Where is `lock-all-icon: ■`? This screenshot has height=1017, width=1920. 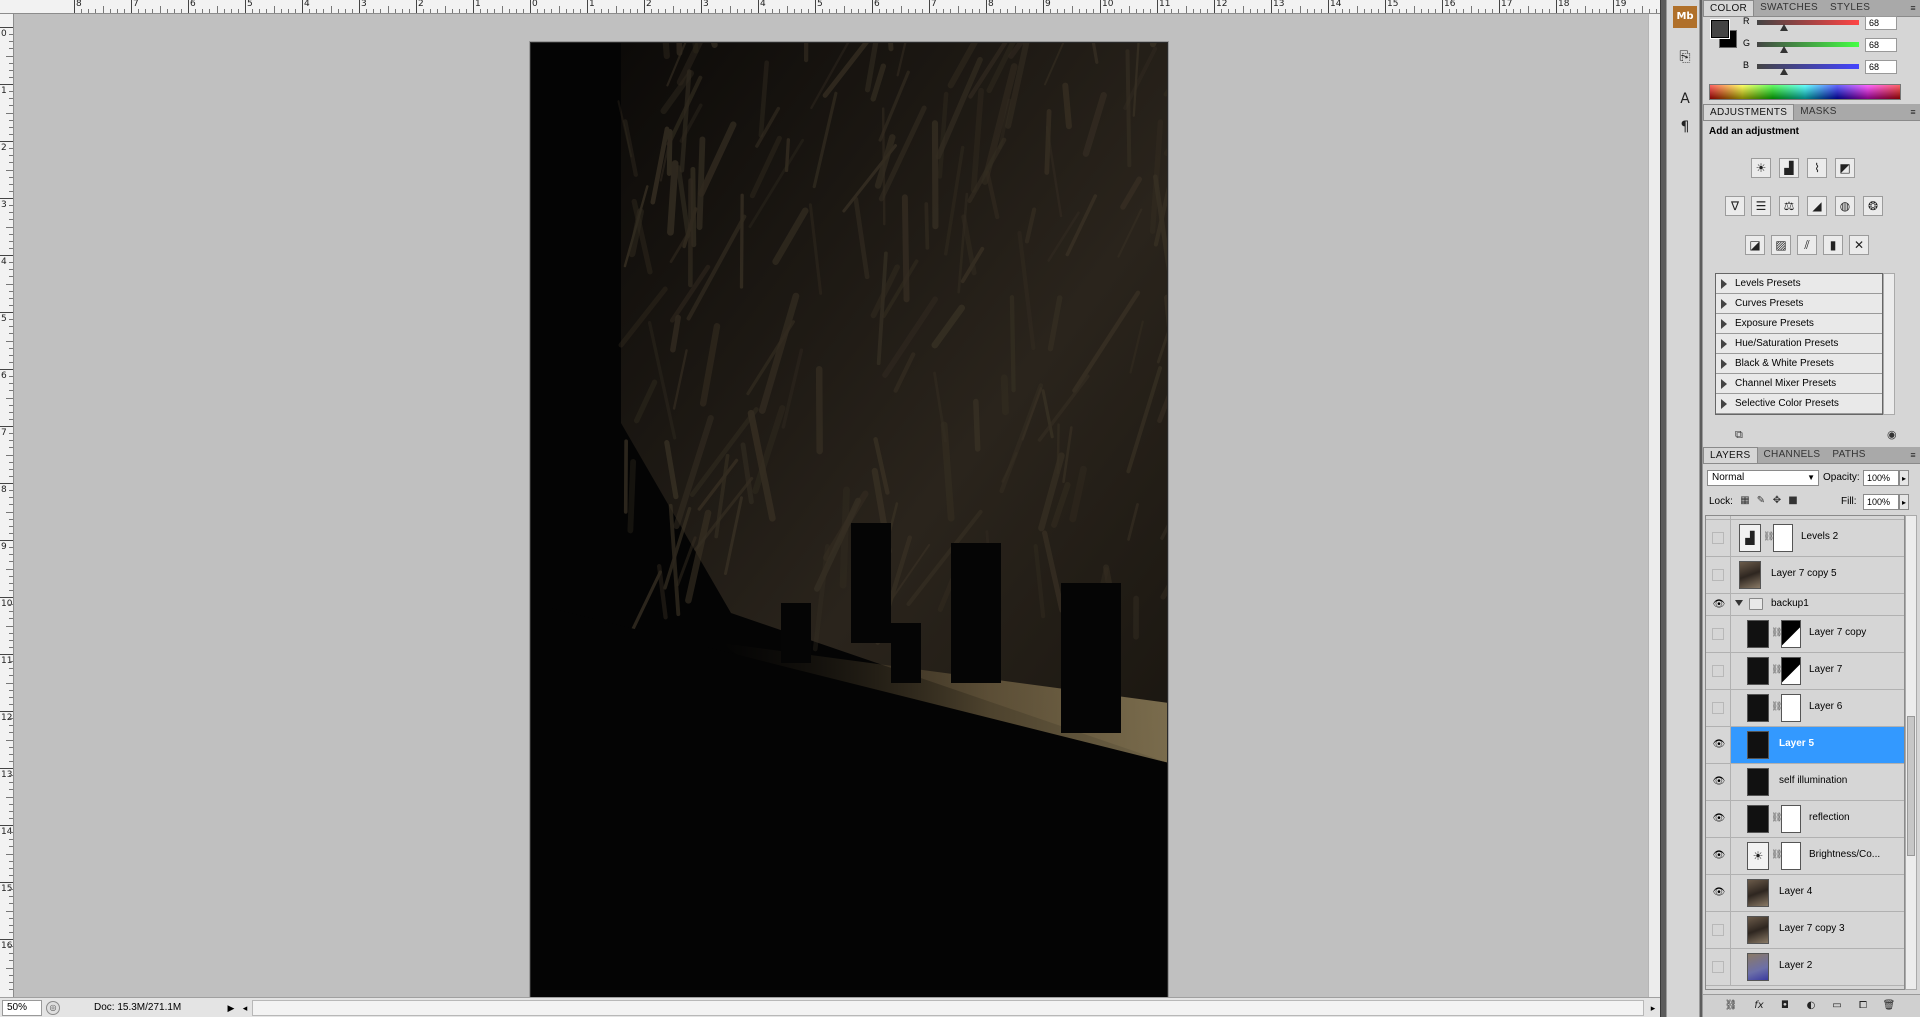 lock-all-icon: ■ is located at coordinates (1793, 501).